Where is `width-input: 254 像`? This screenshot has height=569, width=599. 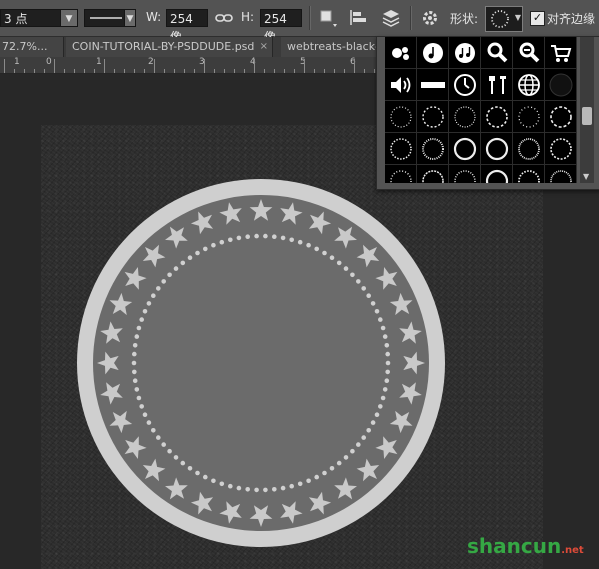 width-input: 254 像 is located at coordinates (187, 26).